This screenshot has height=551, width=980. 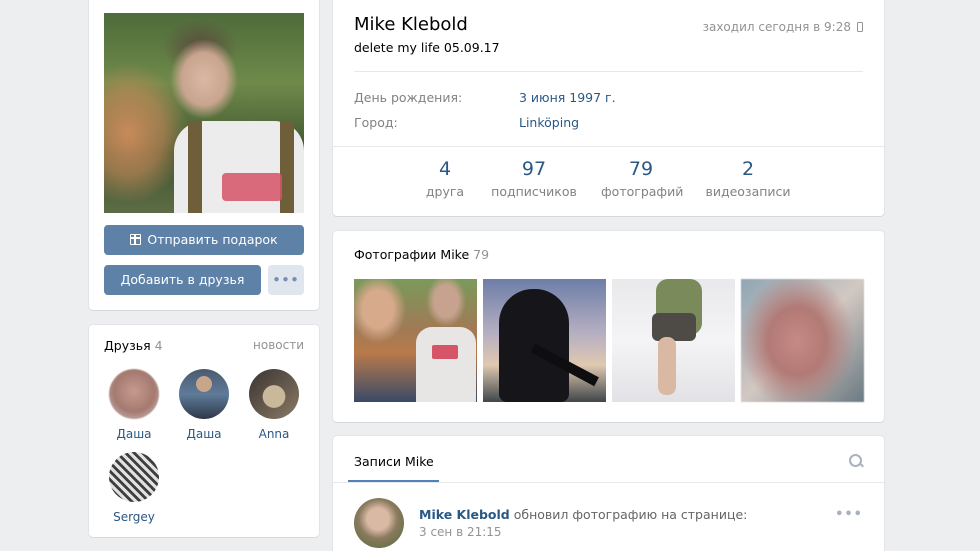 What do you see at coordinates (445, 352) in the screenshot?
I see `photo-print` at bounding box center [445, 352].